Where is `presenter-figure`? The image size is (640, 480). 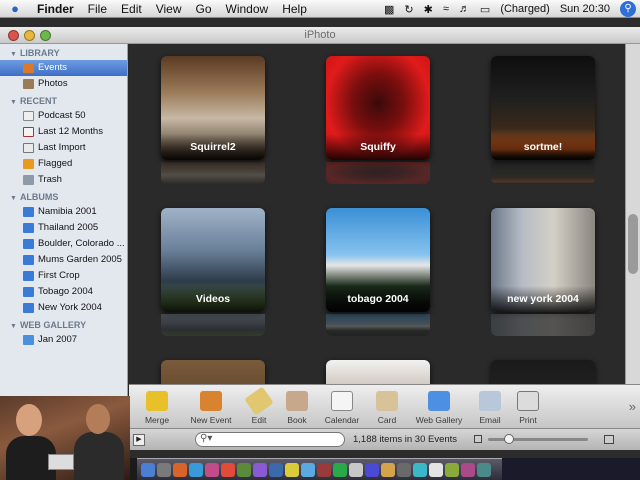 presenter-figure is located at coordinates (99, 456).